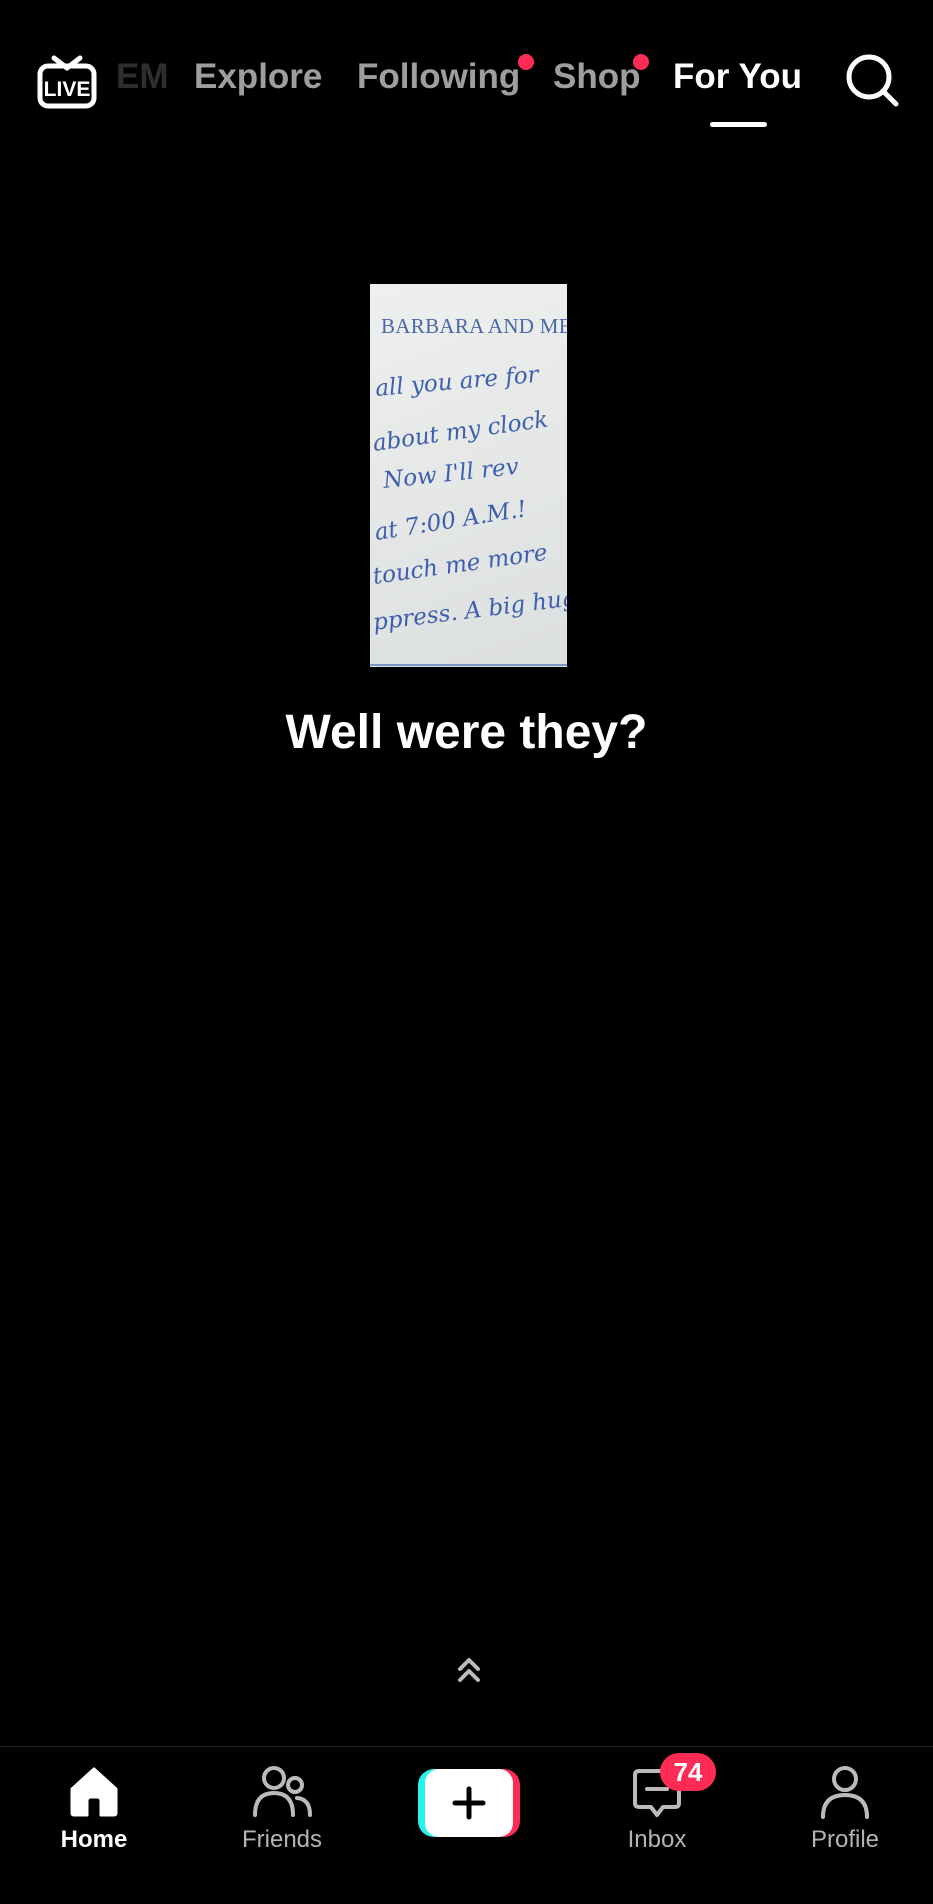  I want to click on following-notification-dot, so click(526, 62).